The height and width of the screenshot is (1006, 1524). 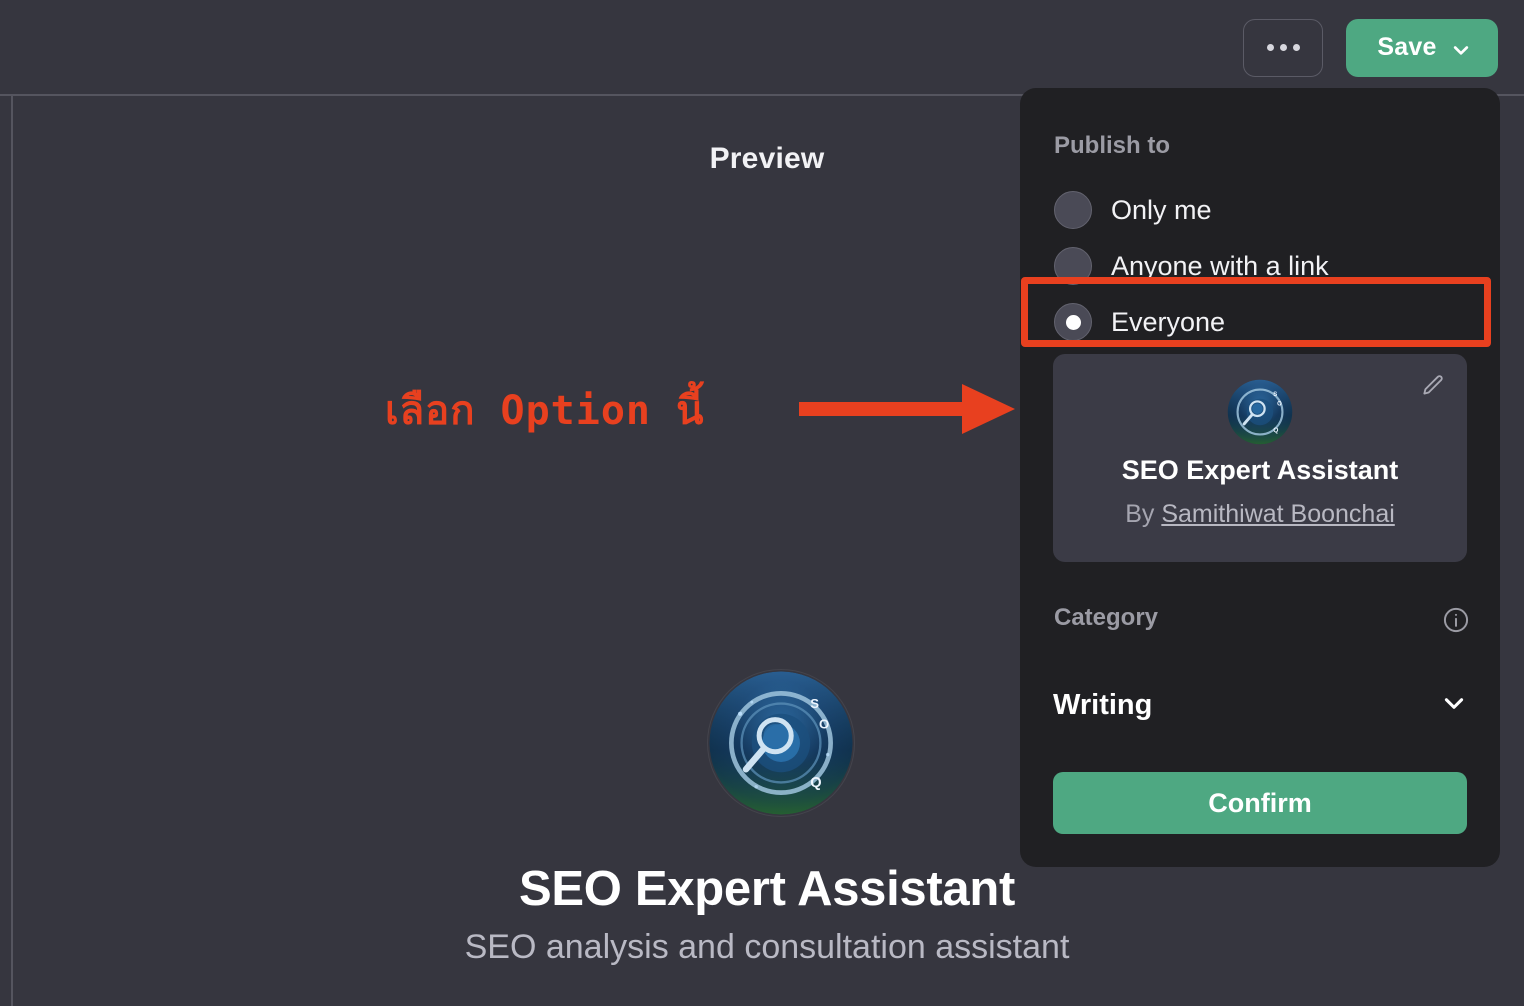 What do you see at coordinates (1073, 322) in the screenshot?
I see `radio-everyone` at bounding box center [1073, 322].